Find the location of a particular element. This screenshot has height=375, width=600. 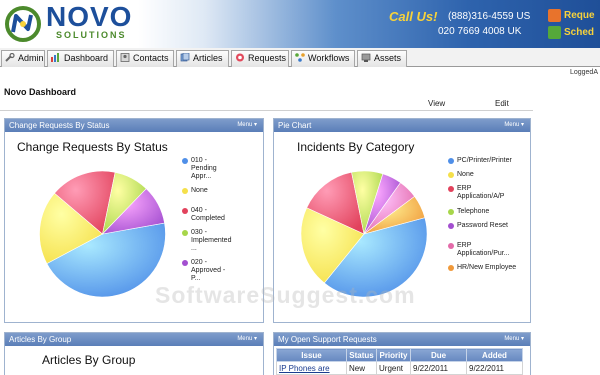

bar-chart-icon is located at coordinates (55, 57).